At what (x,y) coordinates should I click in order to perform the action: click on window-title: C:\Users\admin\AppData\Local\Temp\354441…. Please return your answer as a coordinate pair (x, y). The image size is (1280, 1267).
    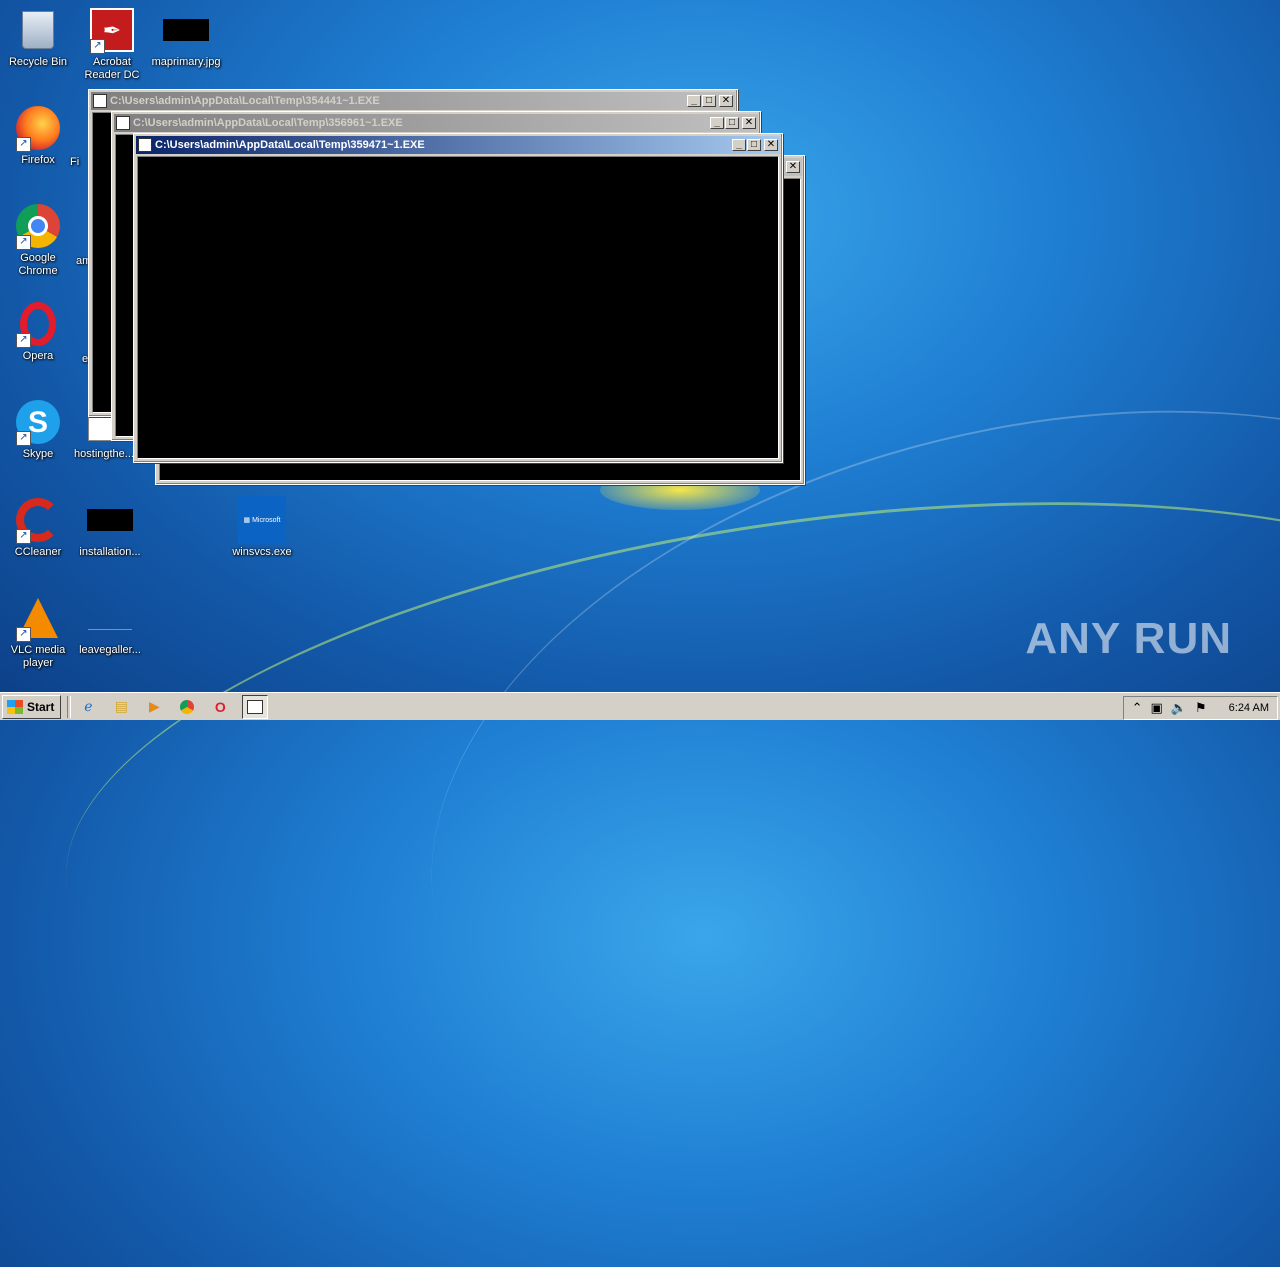
    Looking at the image, I should click on (245, 101).